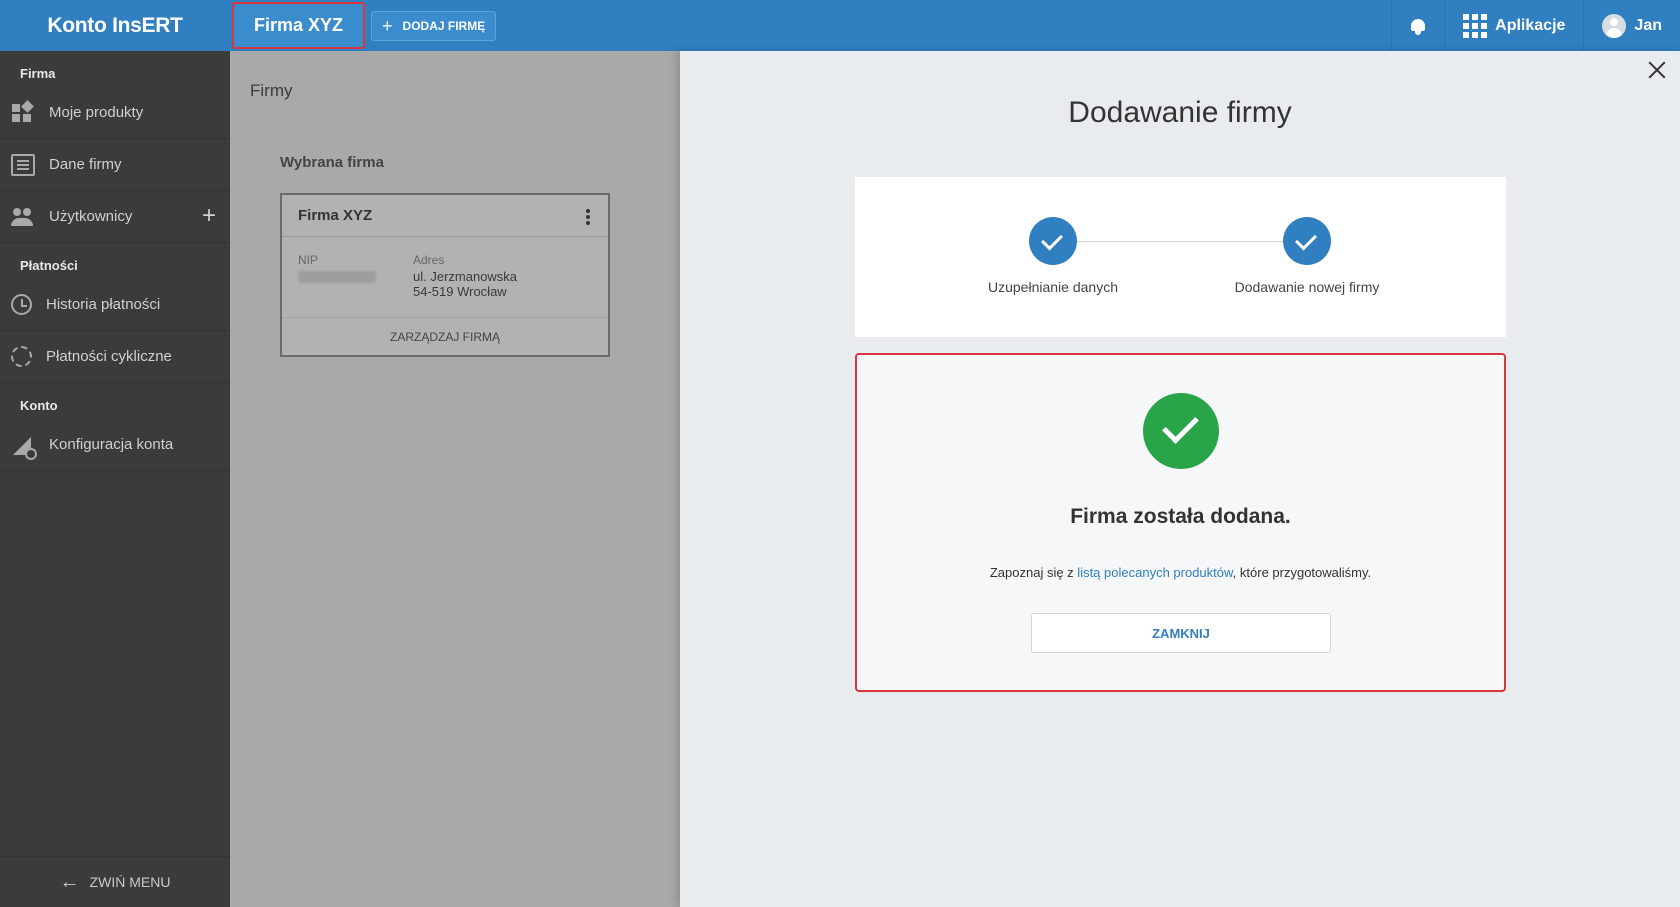  I want to click on firm-card-name: Firma XYZ, so click(335, 215).